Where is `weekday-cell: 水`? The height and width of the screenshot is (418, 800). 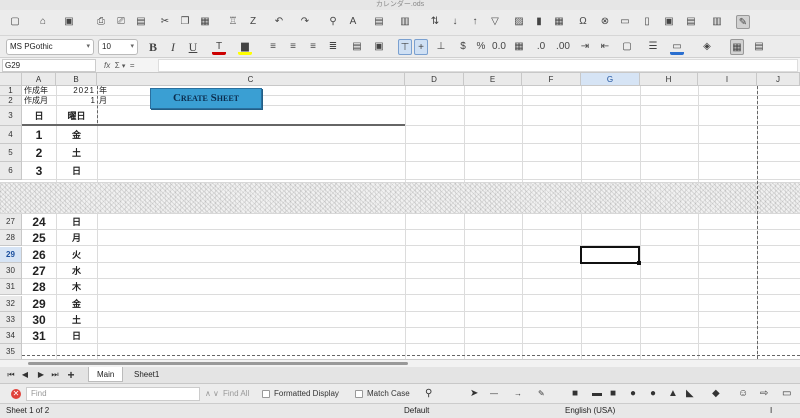
weekday-cell: 水 is located at coordinates (76, 271).